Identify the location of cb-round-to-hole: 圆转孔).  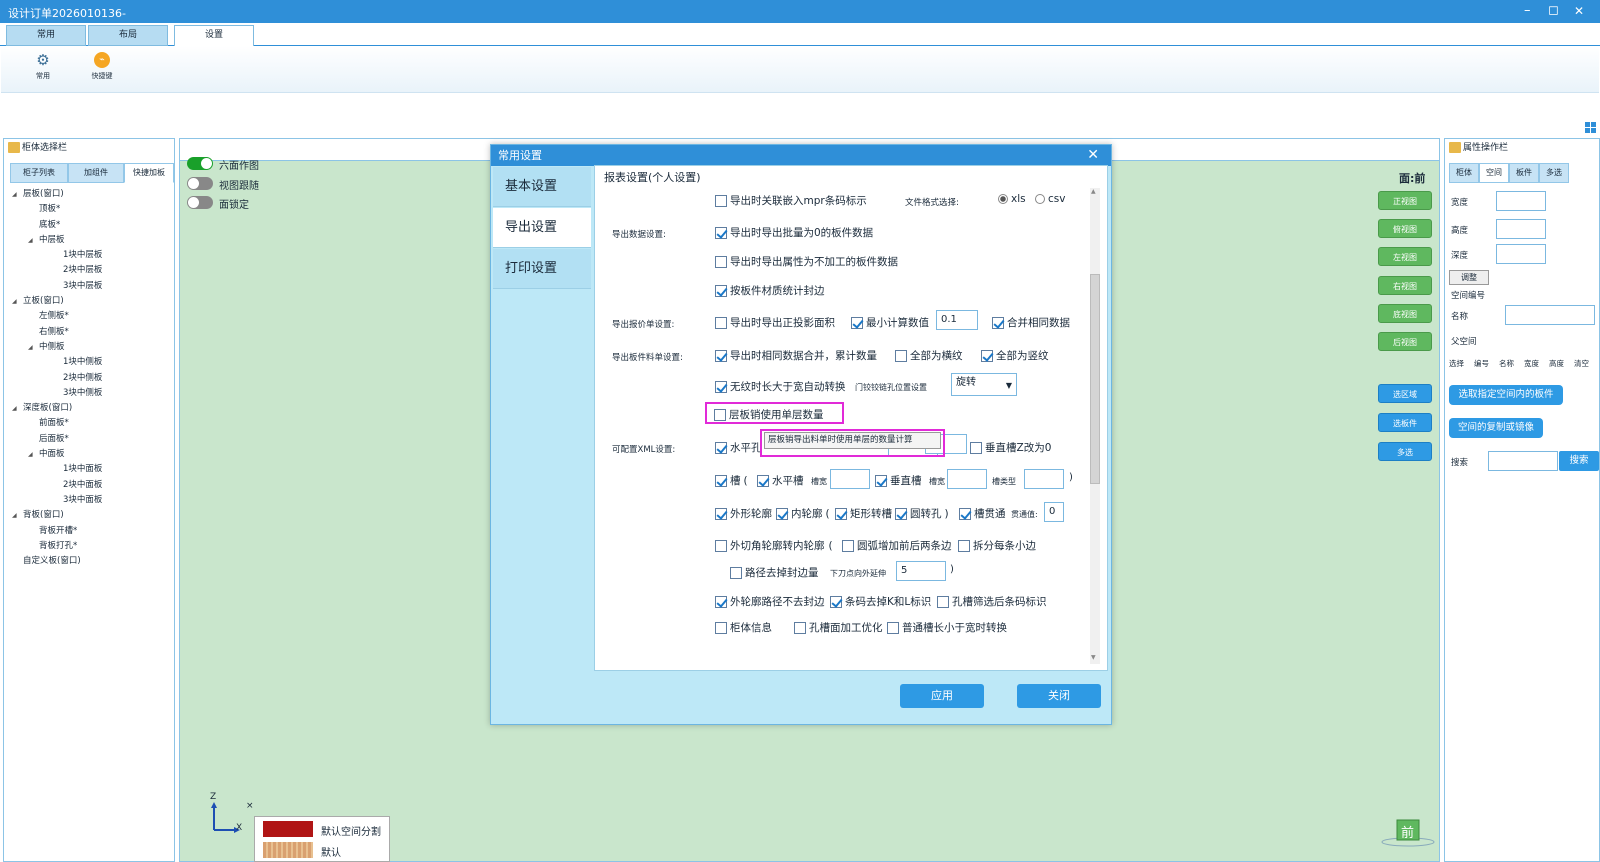
(922, 513).